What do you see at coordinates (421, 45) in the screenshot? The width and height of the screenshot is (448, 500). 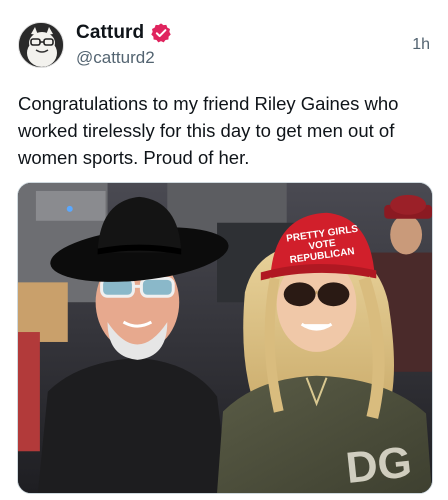 I see `post-timestamp: 1h` at bounding box center [421, 45].